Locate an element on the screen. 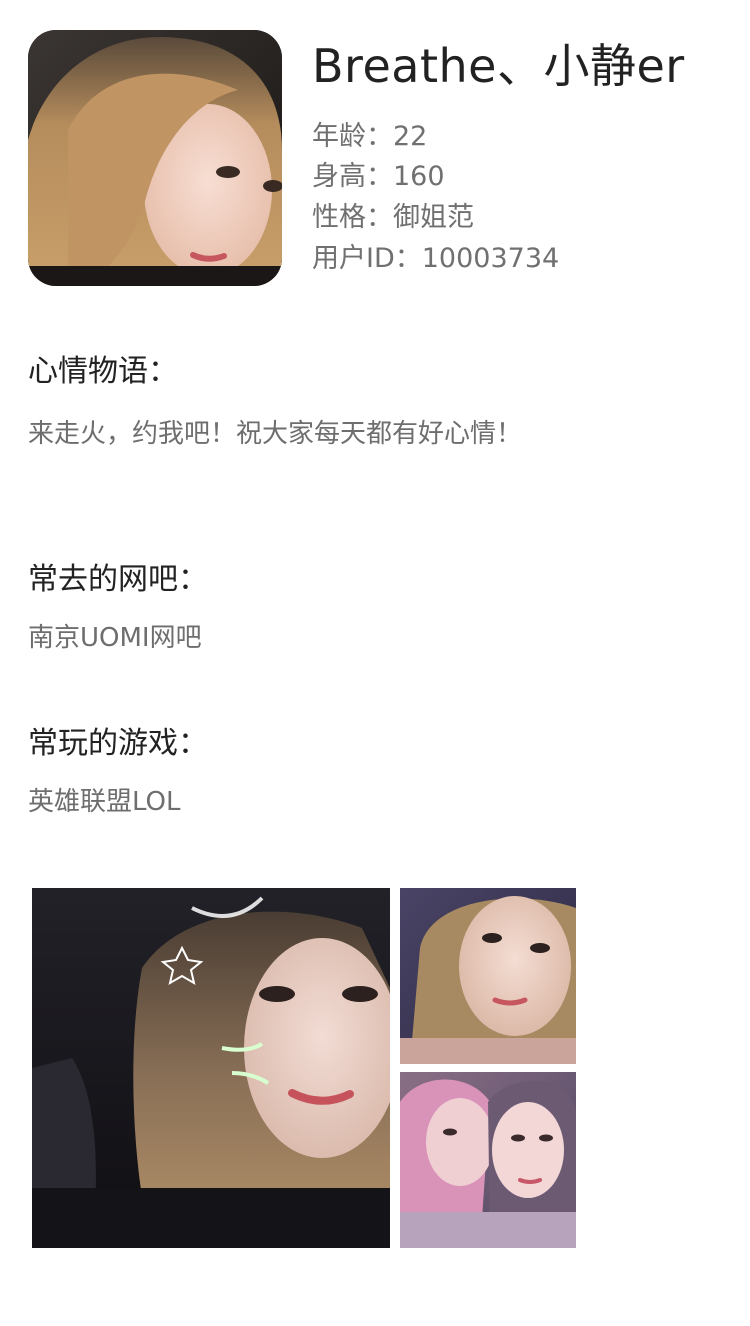 This screenshot has height=1326, width=750. selfie-image is located at coordinates (211, 1068).